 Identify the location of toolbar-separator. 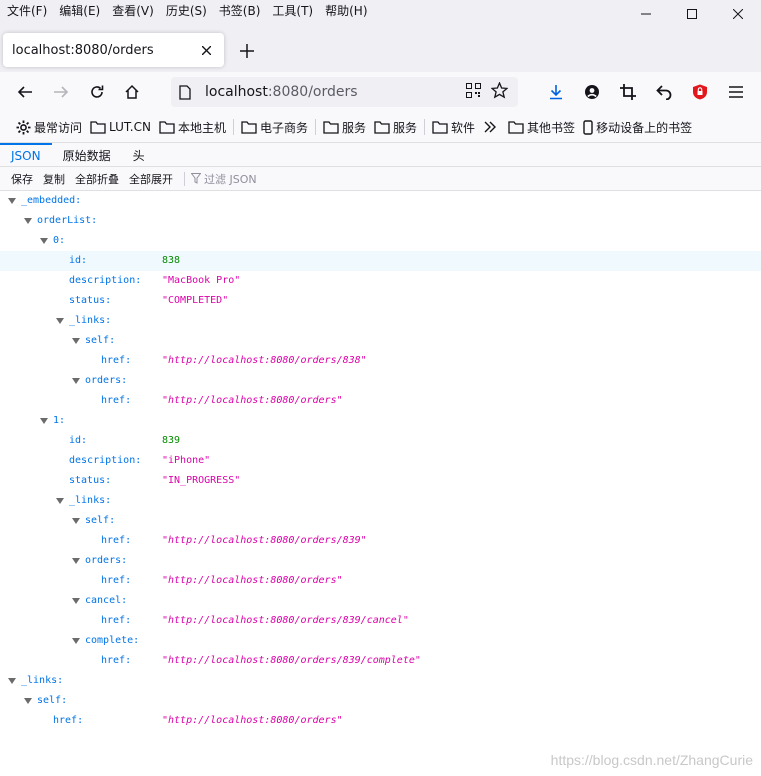
(184, 178).